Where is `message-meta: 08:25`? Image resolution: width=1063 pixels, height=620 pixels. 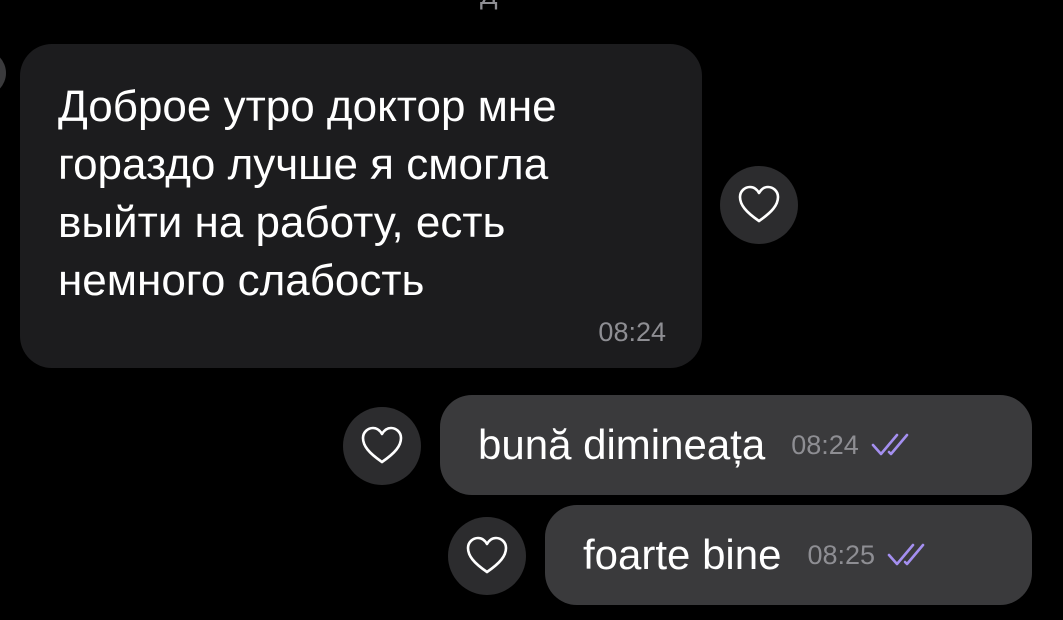 message-meta: 08:25 is located at coordinates (871, 555).